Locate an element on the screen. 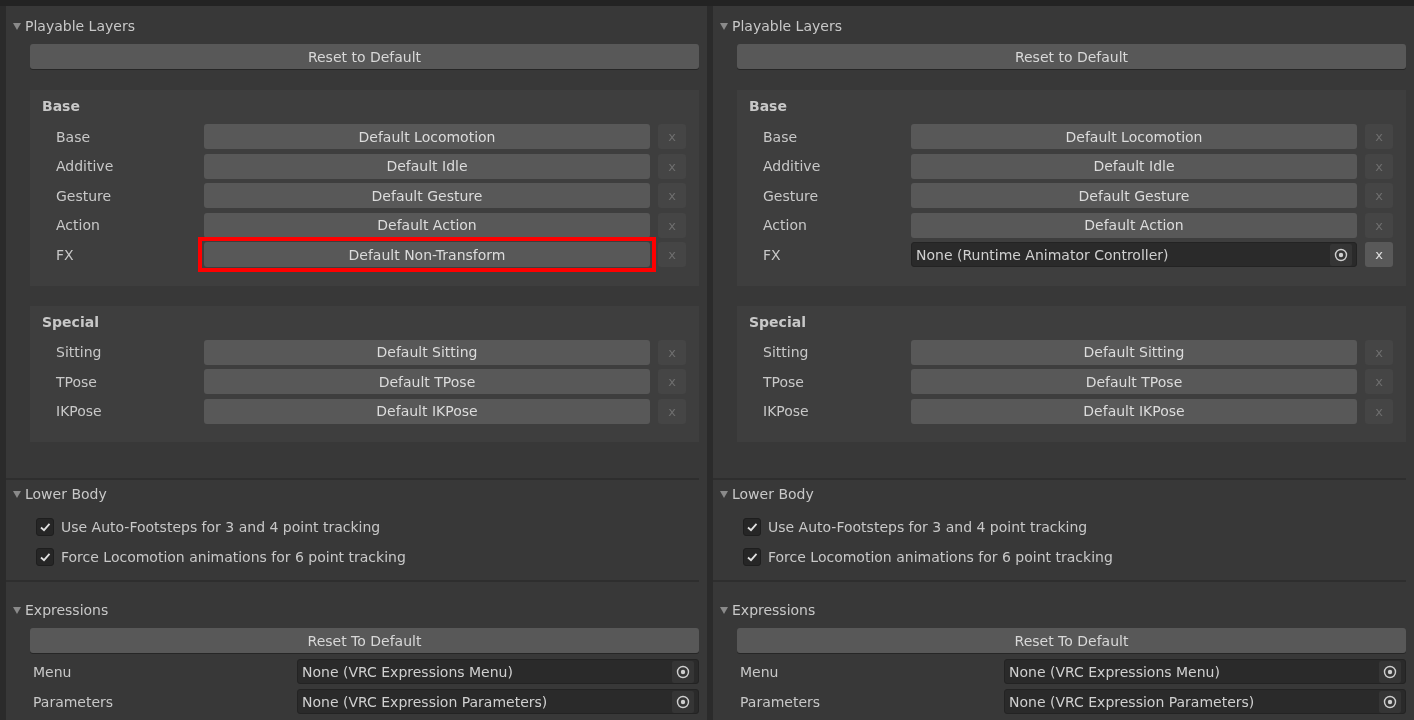  object-field: None (Runtime Animator Controller) is located at coordinates (1134, 254).